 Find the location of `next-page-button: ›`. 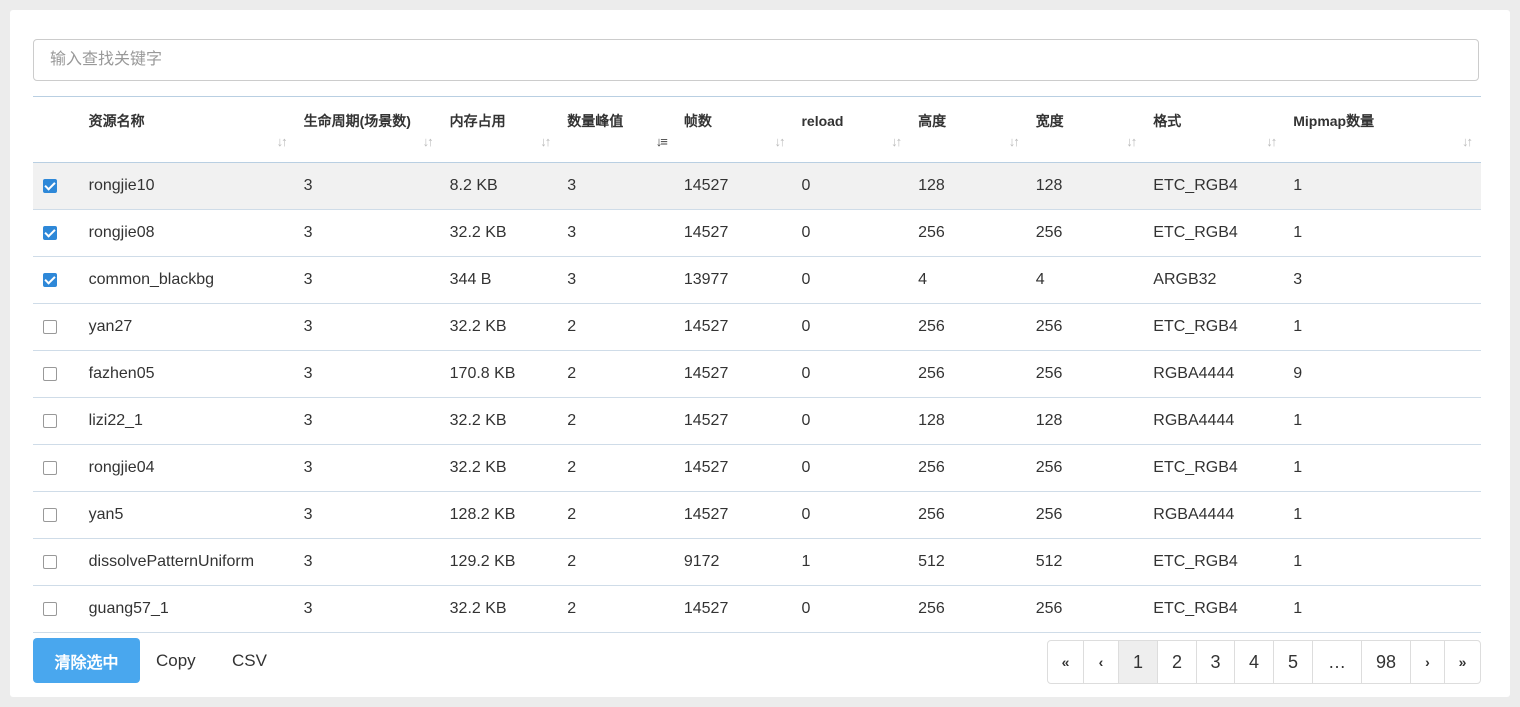

next-page-button: › is located at coordinates (1428, 662).